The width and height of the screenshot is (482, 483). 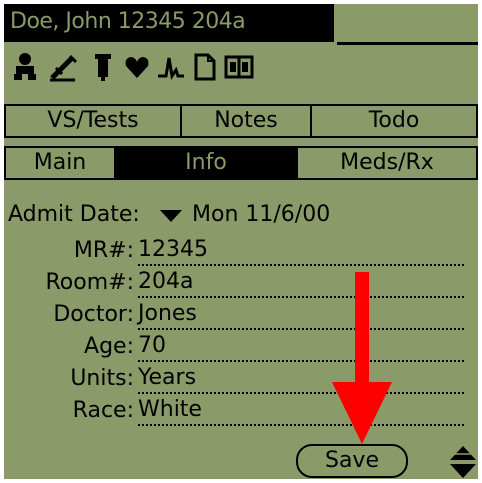 What do you see at coordinates (103, 410) in the screenshot?
I see `field-label-race: Race:` at bounding box center [103, 410].